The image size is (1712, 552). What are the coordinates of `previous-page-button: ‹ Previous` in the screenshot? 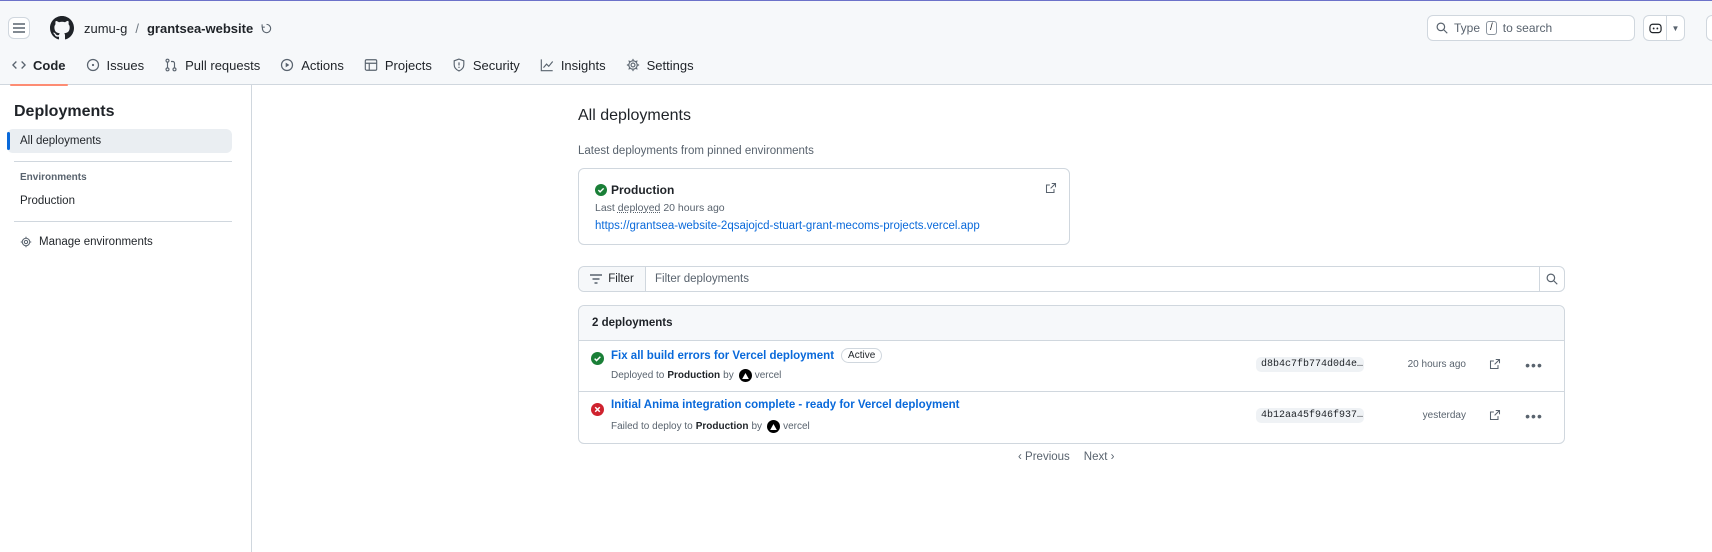 It's located at (1044, 457).